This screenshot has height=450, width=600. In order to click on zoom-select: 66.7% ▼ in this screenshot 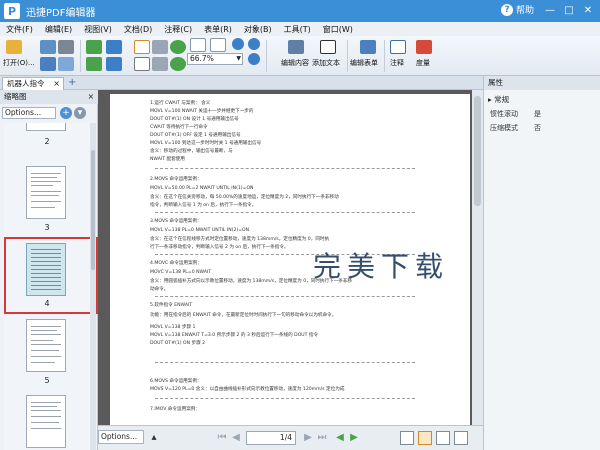, I will do `click(215, 59)`.